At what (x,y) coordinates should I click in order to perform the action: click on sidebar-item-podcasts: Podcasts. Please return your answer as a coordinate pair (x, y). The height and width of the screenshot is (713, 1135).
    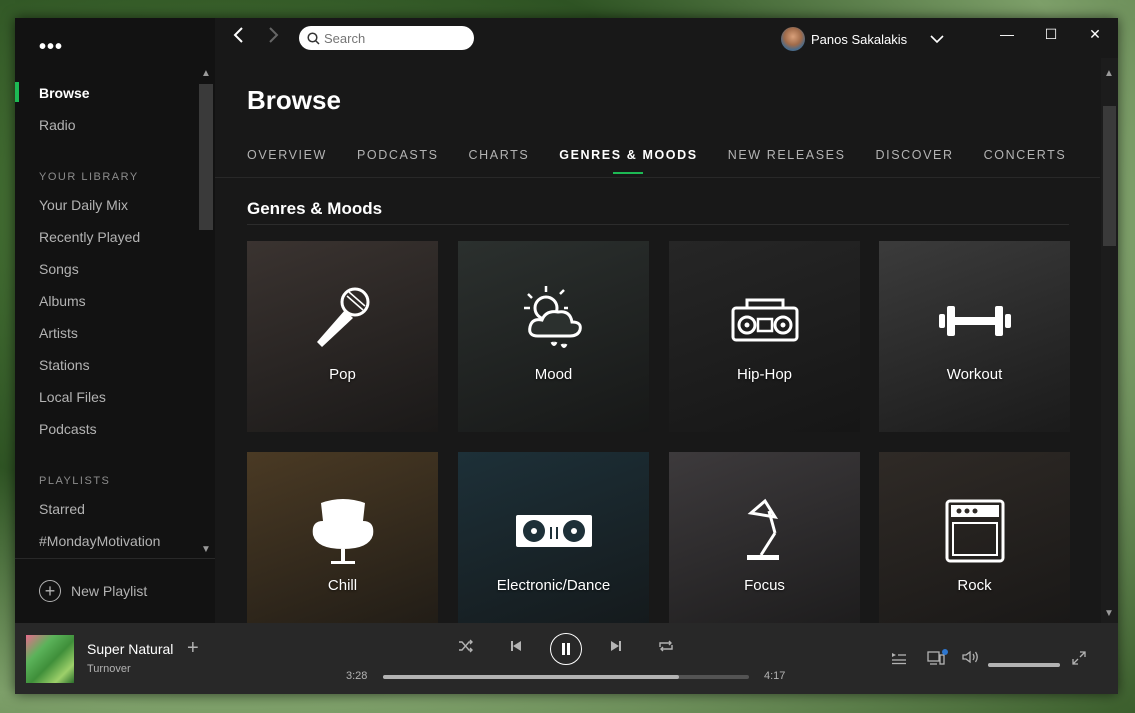
    Looking at the image, I should click on (68, 429).